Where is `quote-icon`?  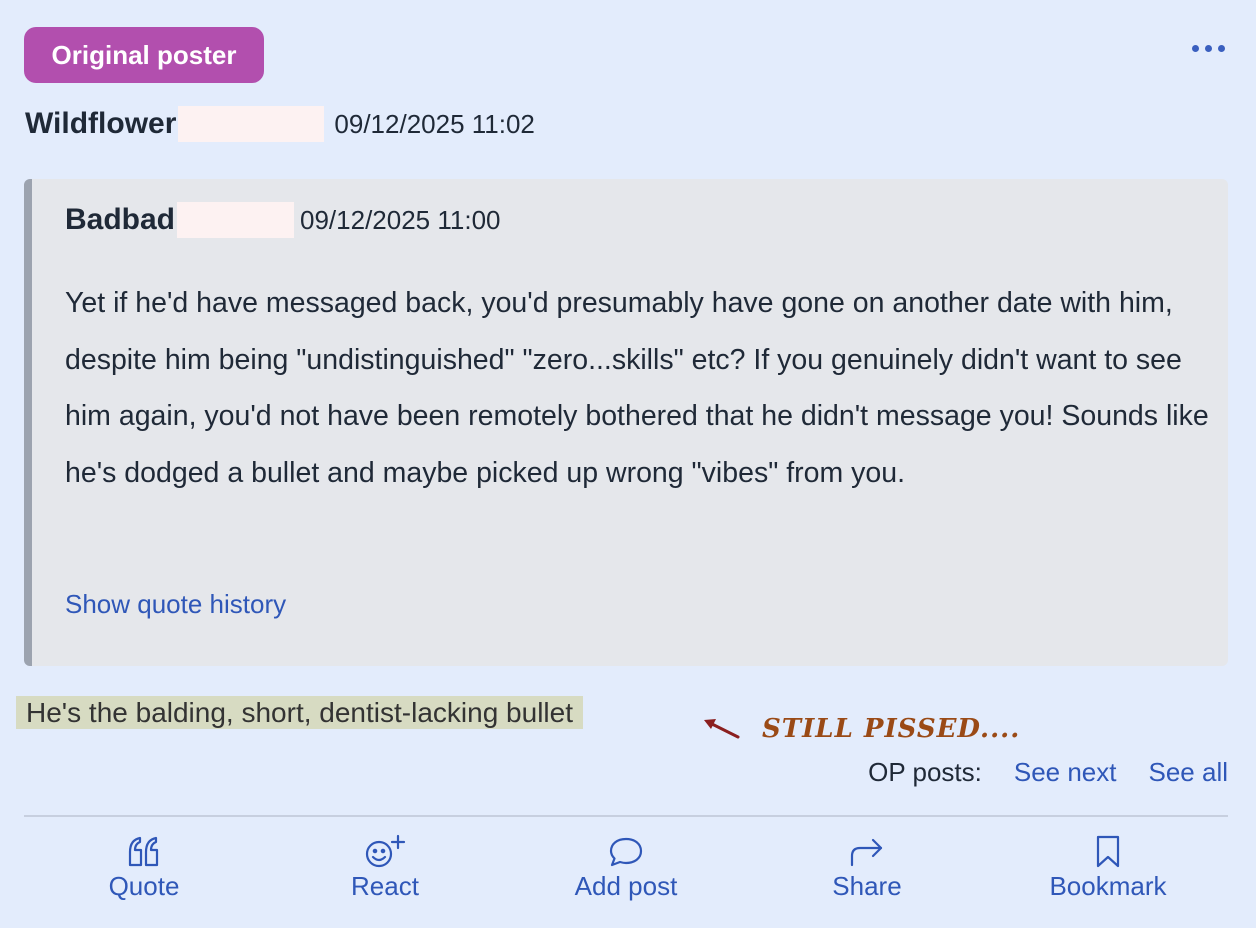
quote-icon is located at coordinates (143, 851).